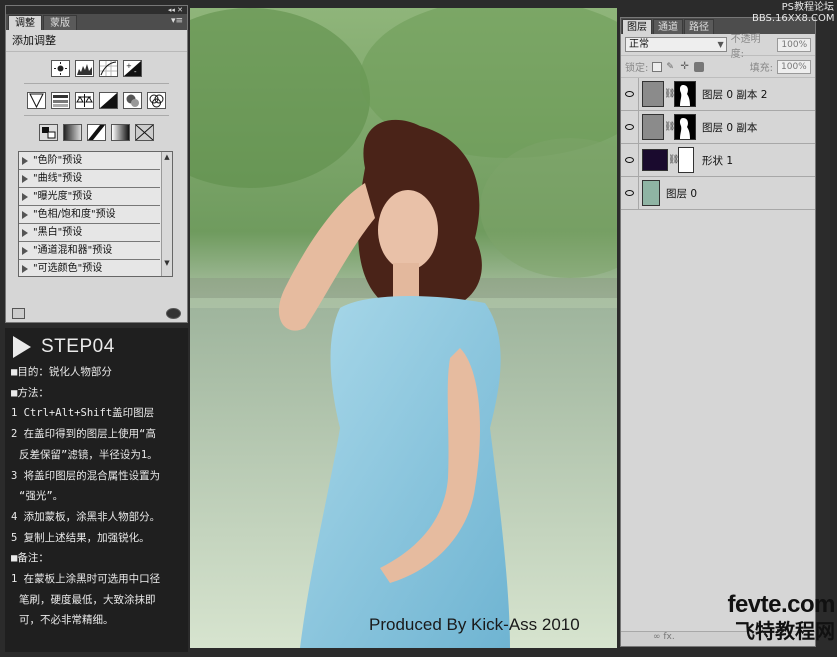 This screenshot has height=657, width=837. I want to click on lock-pixels-icon: ✎, so click(671, 67).